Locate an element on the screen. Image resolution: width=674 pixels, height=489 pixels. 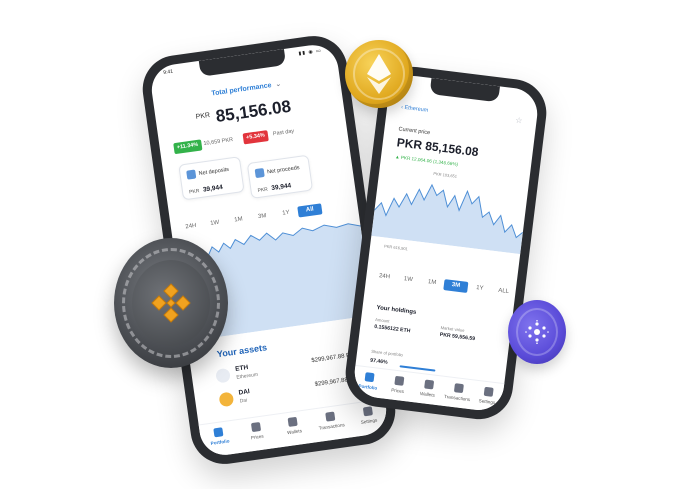
left-tab-1w: 1W is located at coordinates (214, 224).